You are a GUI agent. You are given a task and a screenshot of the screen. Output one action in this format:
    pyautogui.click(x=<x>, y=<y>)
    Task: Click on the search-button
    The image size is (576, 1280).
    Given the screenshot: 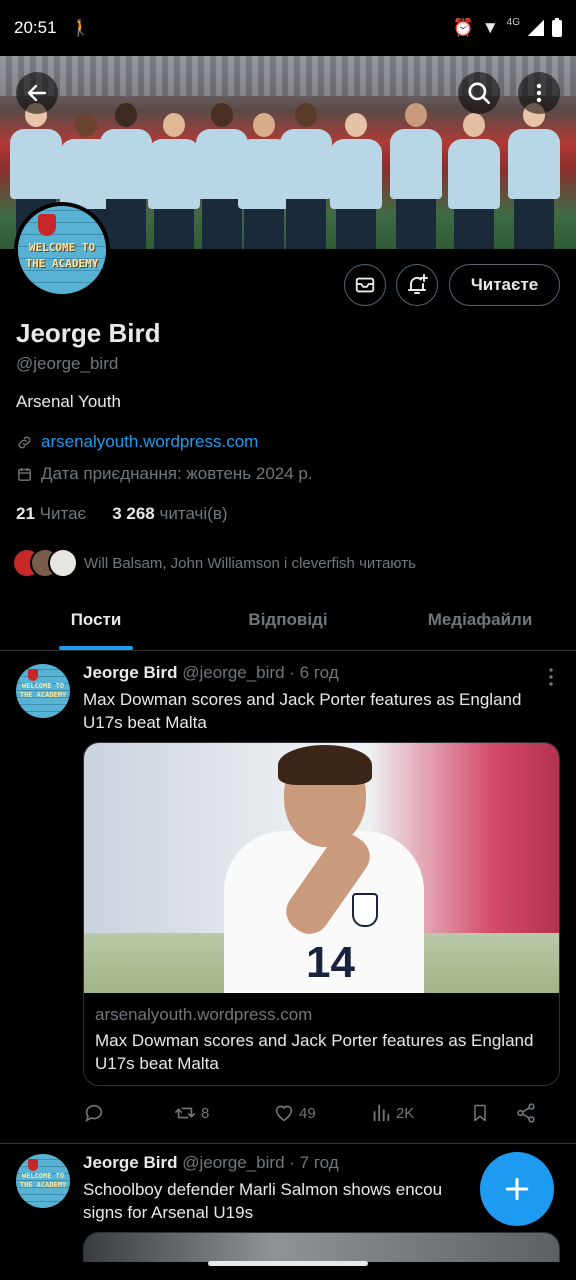 What is the action you would take?
    pyautogui.click(x=479, y=93)
    